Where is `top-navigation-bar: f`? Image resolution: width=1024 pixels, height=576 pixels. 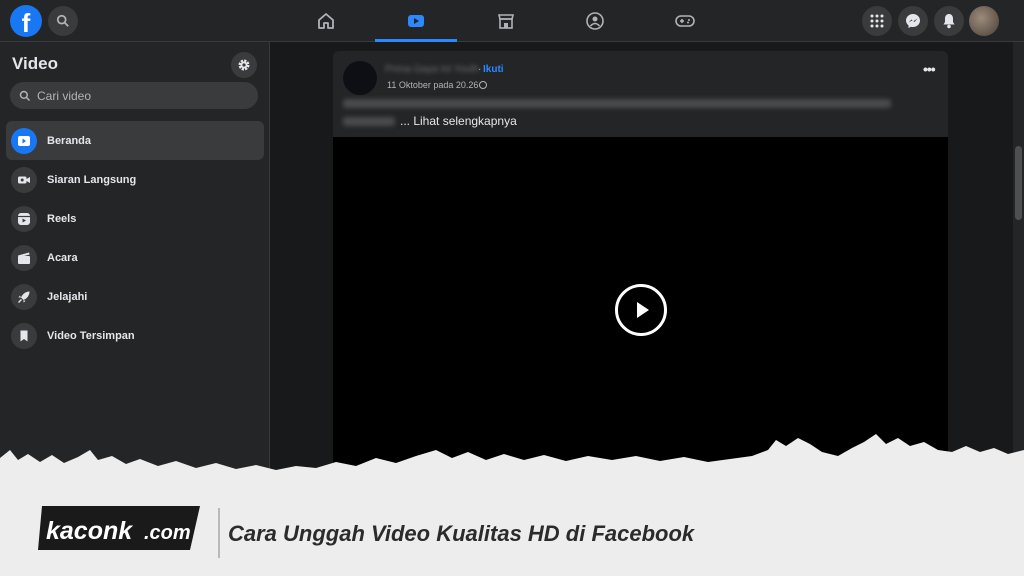 top-navigation-bar: f is located at coordinates (512, 21).